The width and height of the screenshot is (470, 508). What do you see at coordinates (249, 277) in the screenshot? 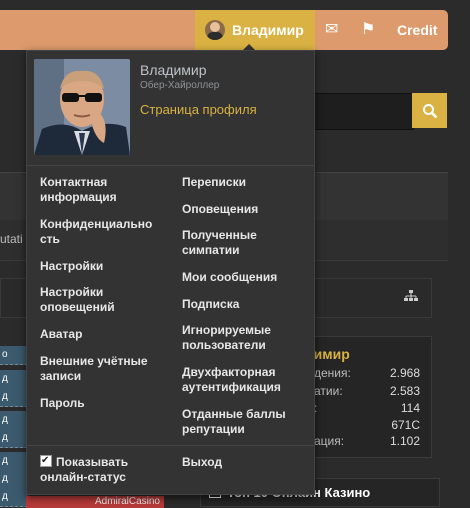
I see `menu-item-my-posts: Мои сообщения` at bounding box center [249, 277].